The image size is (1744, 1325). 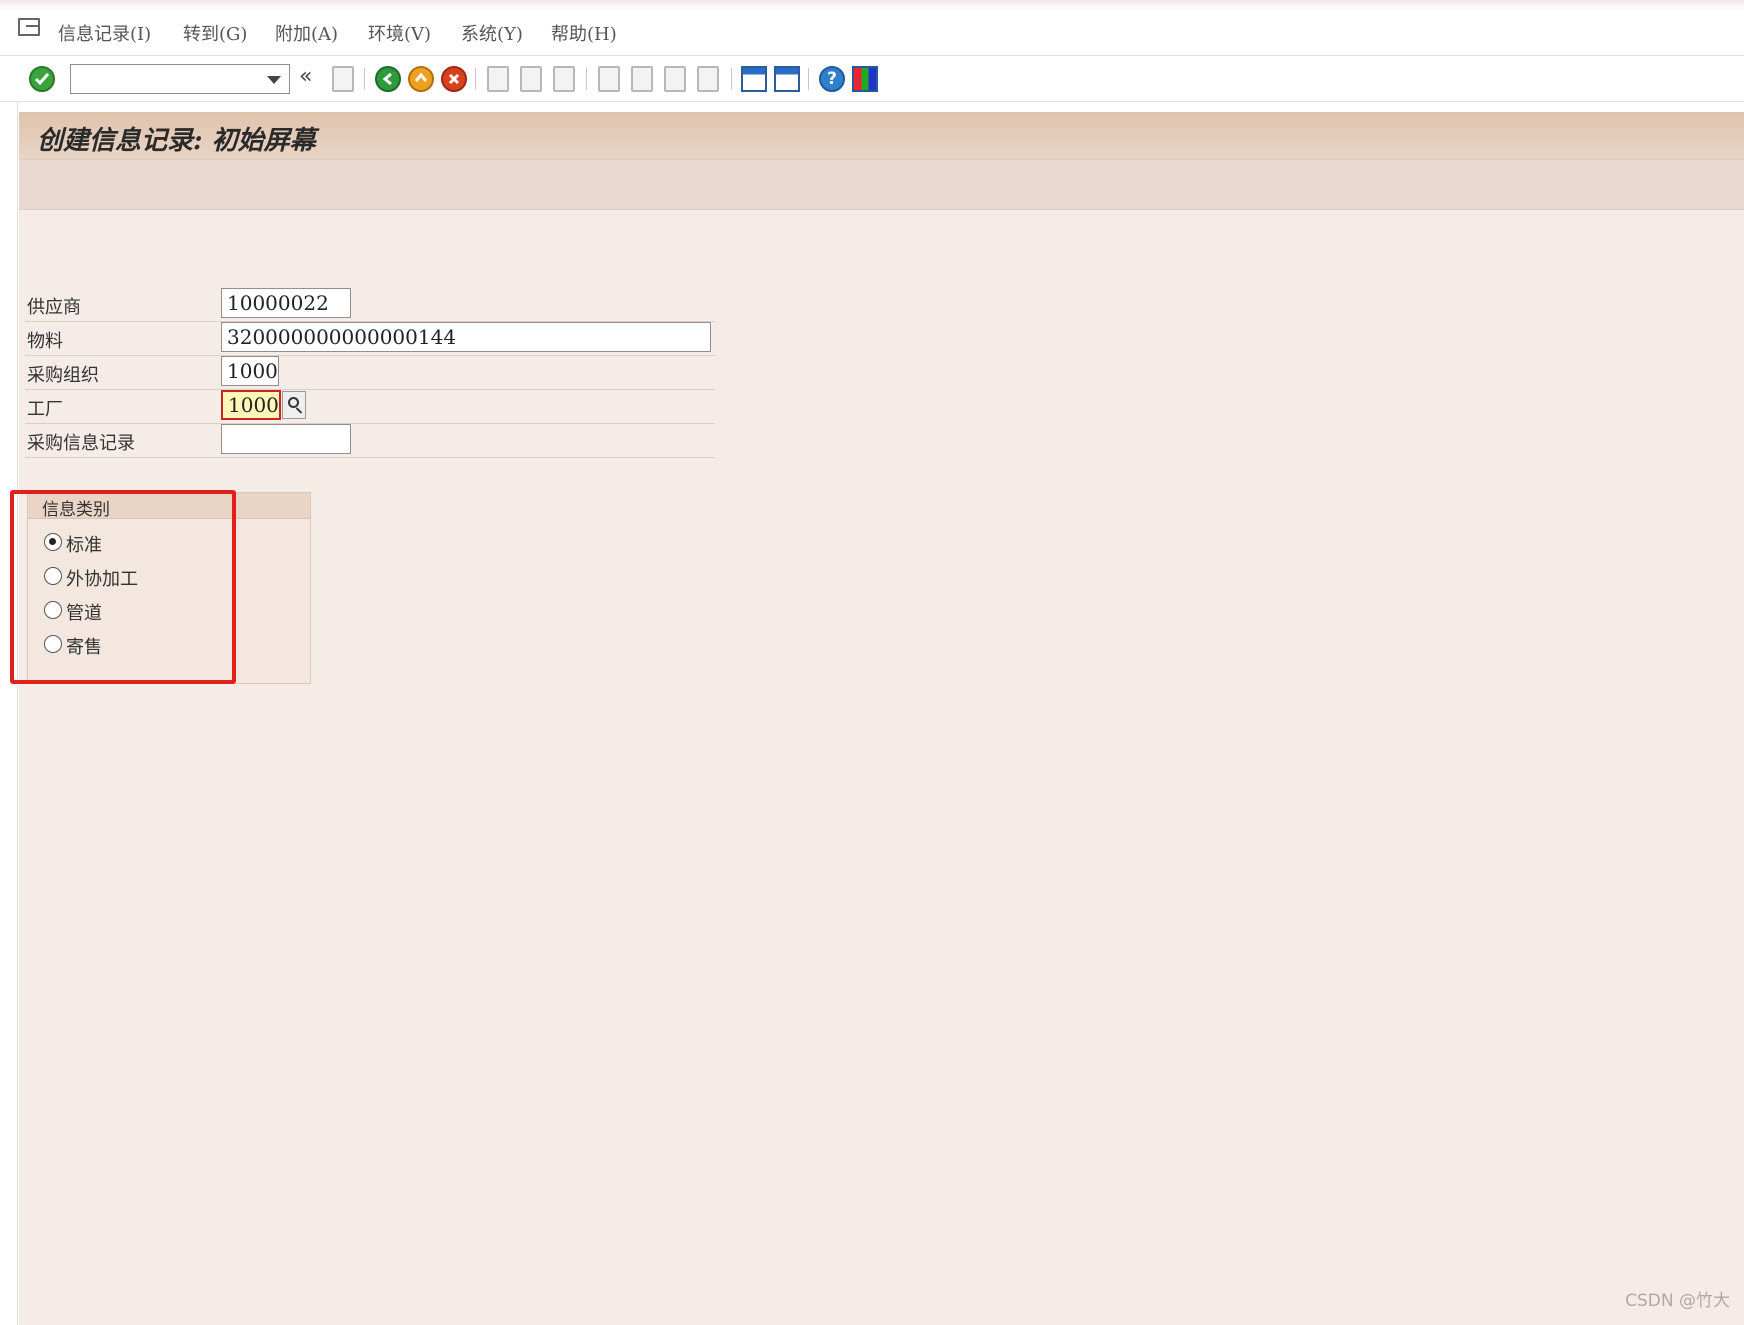 I want to click on standard-toolbar: « ?, so click(x=872, y=79).